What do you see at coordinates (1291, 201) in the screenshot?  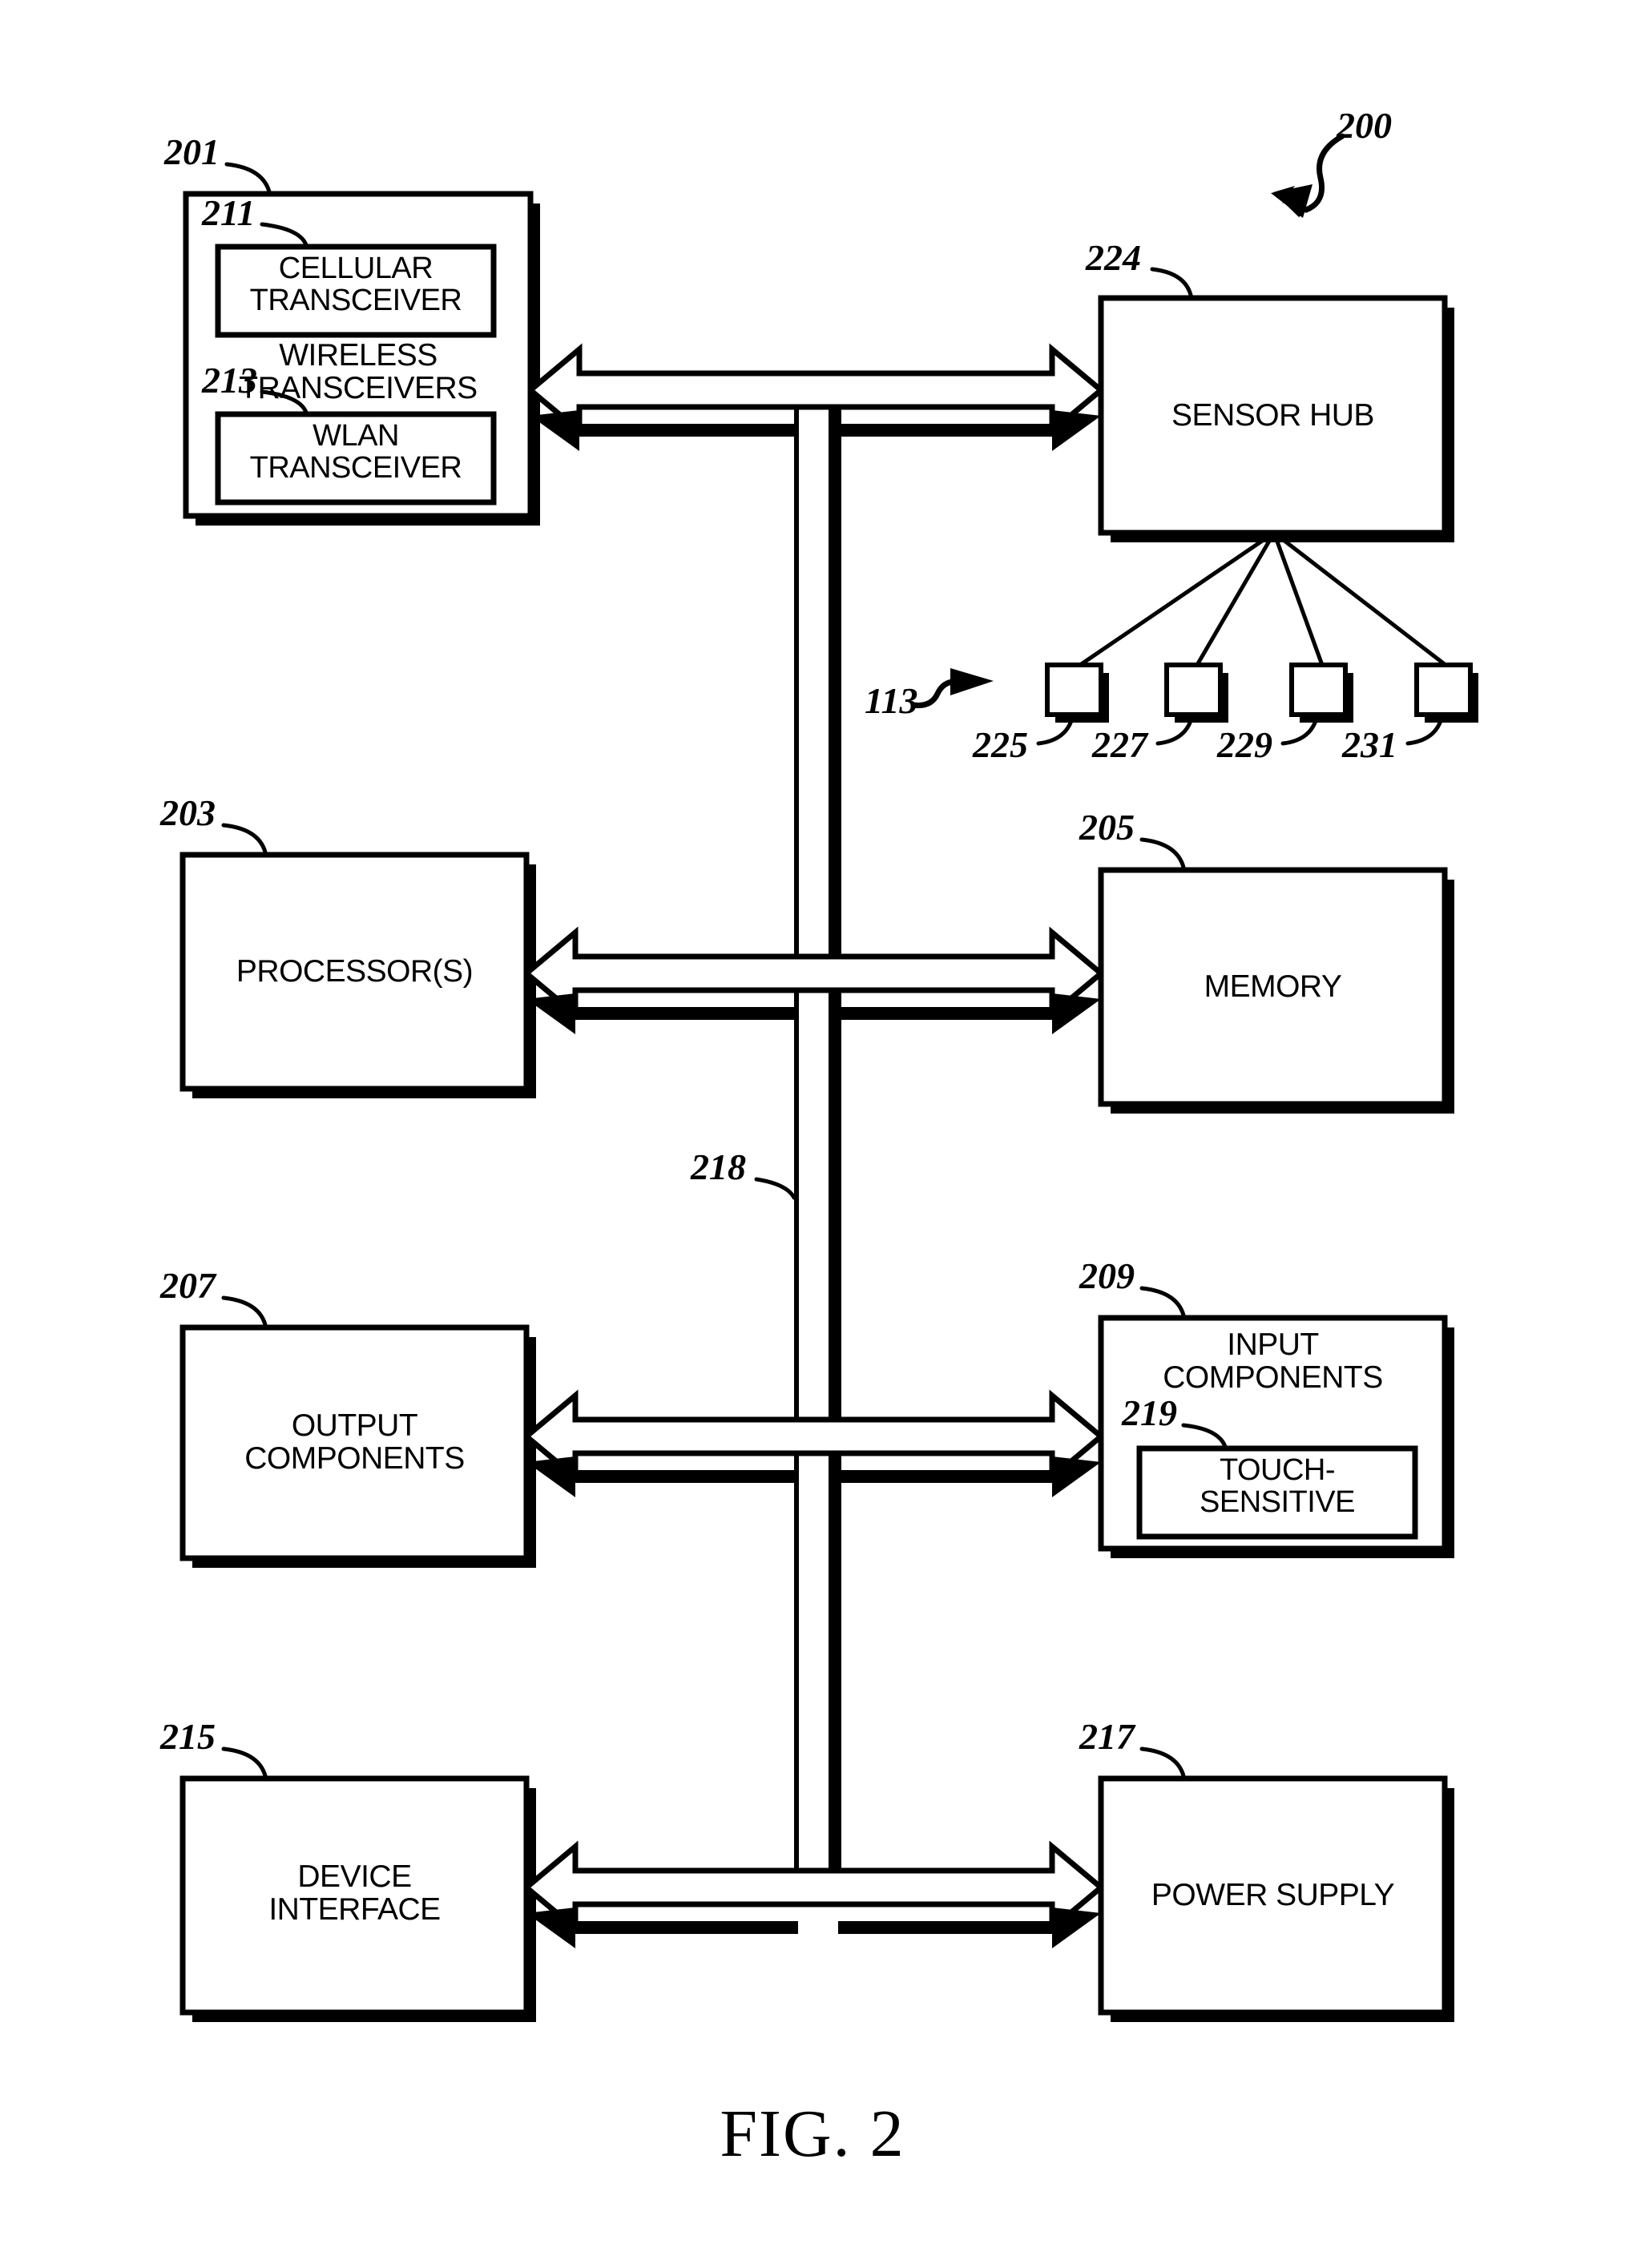 I see `pointer-200-head-fill` at bounding box center [1291, 201].